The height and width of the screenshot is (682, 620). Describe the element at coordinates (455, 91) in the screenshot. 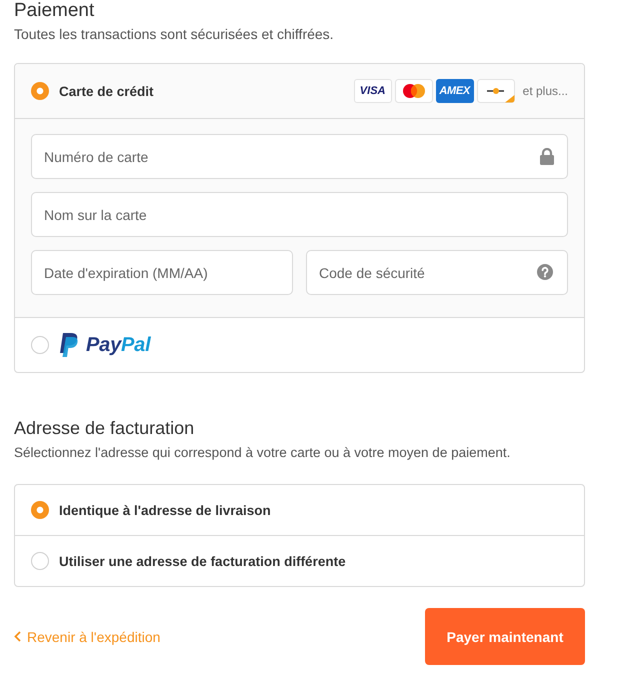

I see `card-brand-logo: AMEX` at that location.